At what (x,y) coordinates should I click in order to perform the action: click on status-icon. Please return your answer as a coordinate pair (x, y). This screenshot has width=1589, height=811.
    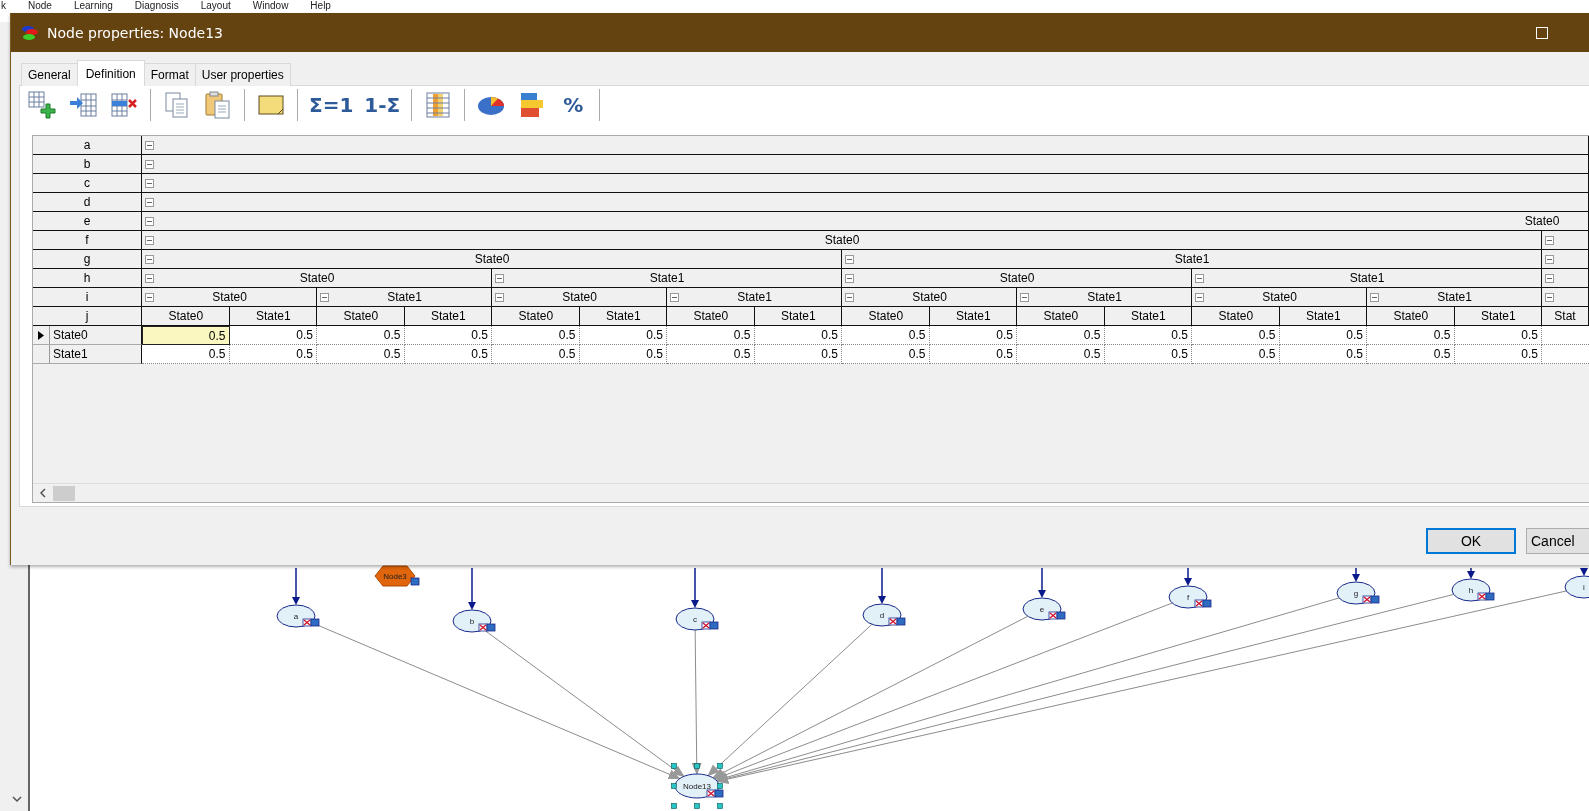
    Looking at the image, I should click on (1057, 615).